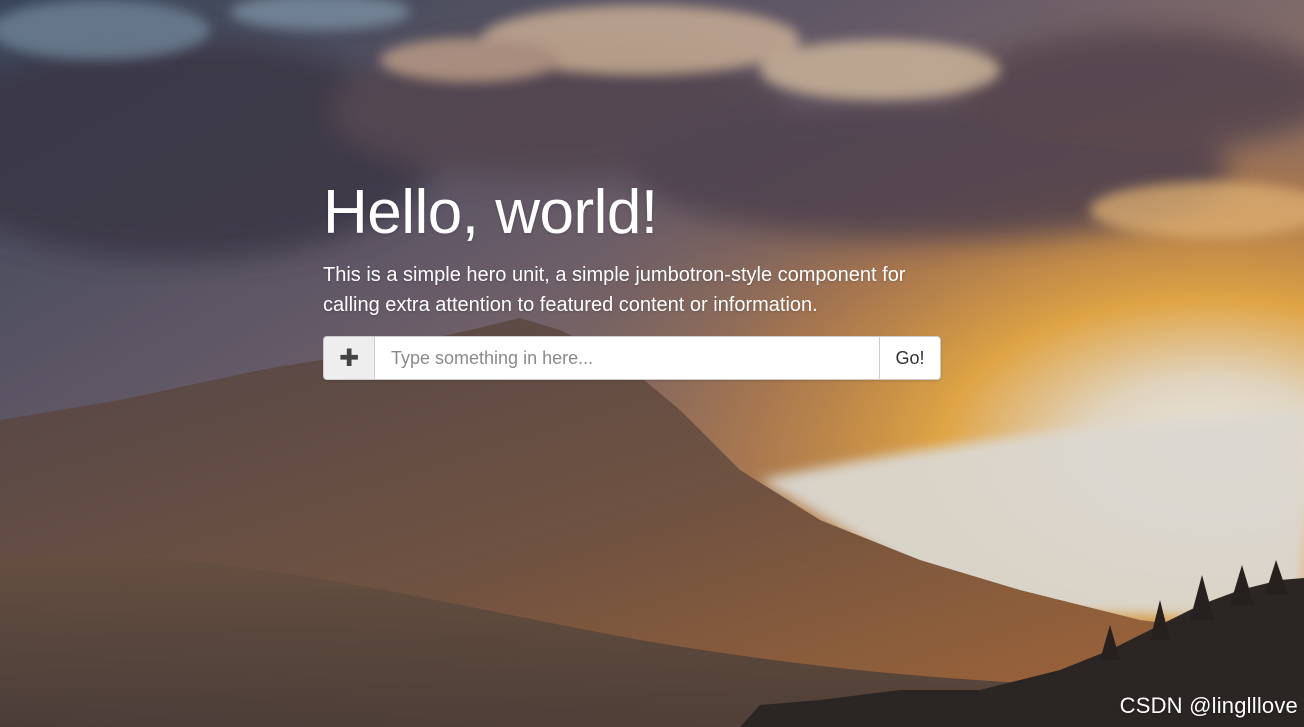 The width and height of the screenshot is (1304, 727). What do you see at coordinates (348, 358) in the screenshot?
I see `plus-icon: ✚` at bounding box center [348, 358].